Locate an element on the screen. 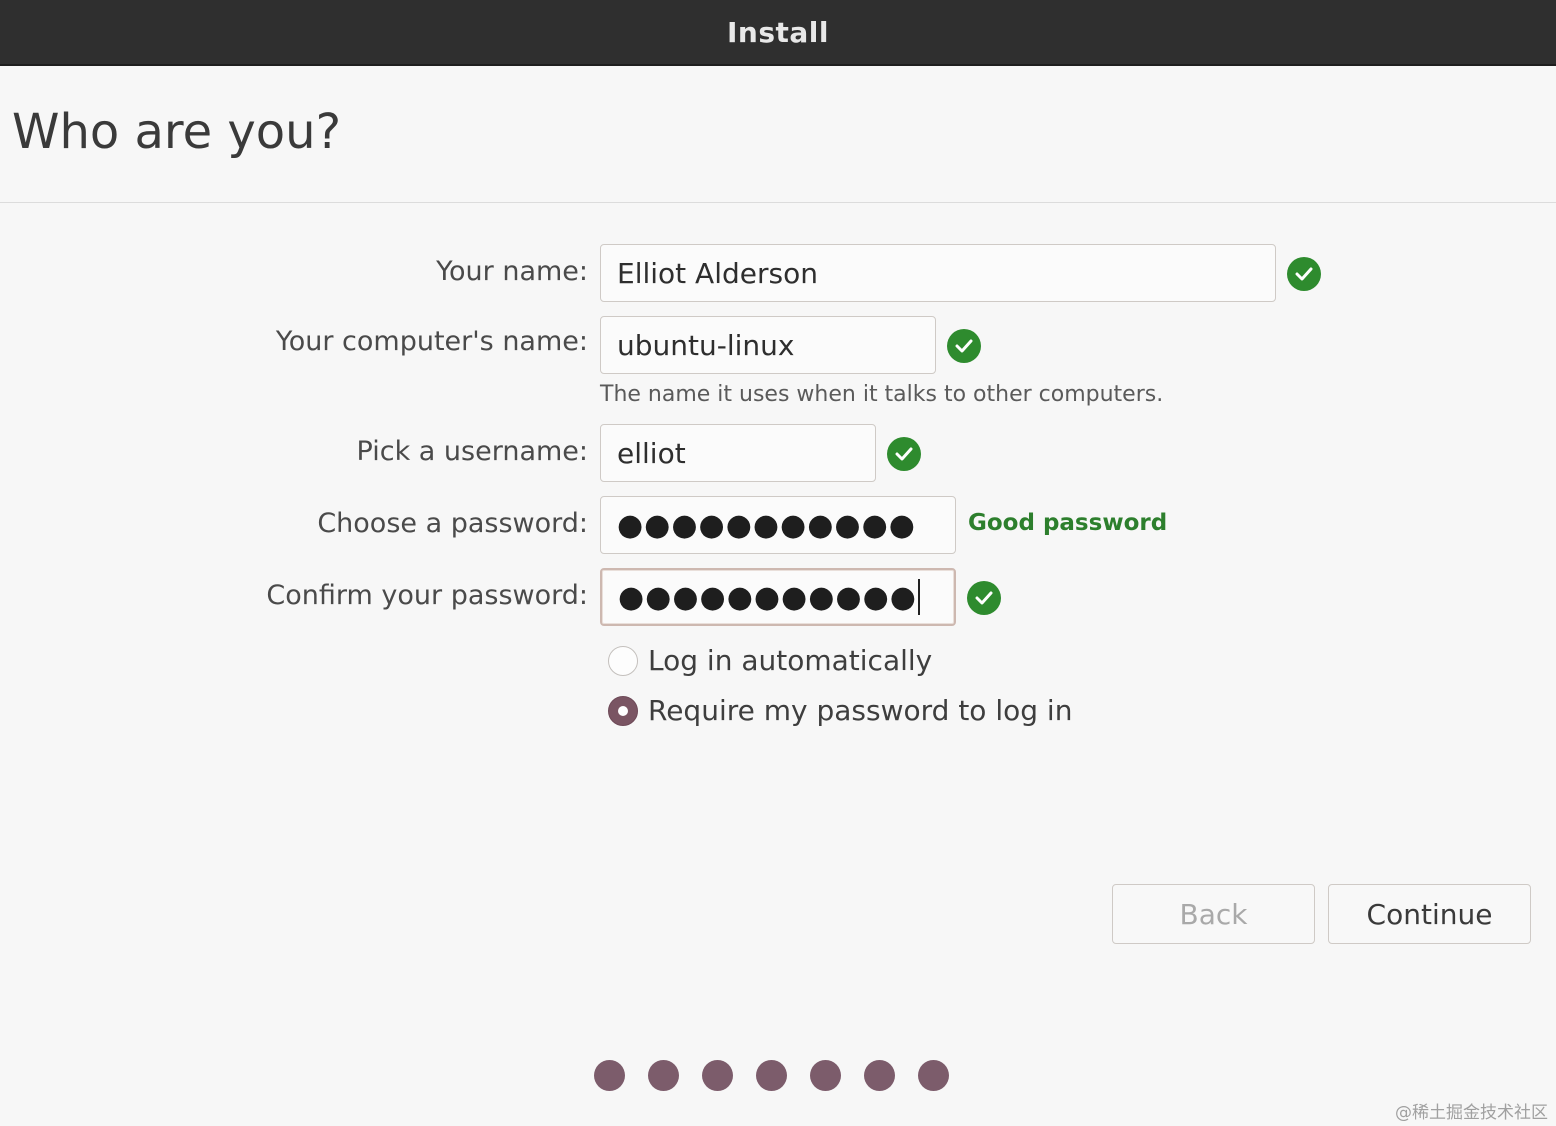 The width and height of the screenshot is (1556, 1126). computer-name-input: ubuntu-linux is located at coordinates (768, 345).